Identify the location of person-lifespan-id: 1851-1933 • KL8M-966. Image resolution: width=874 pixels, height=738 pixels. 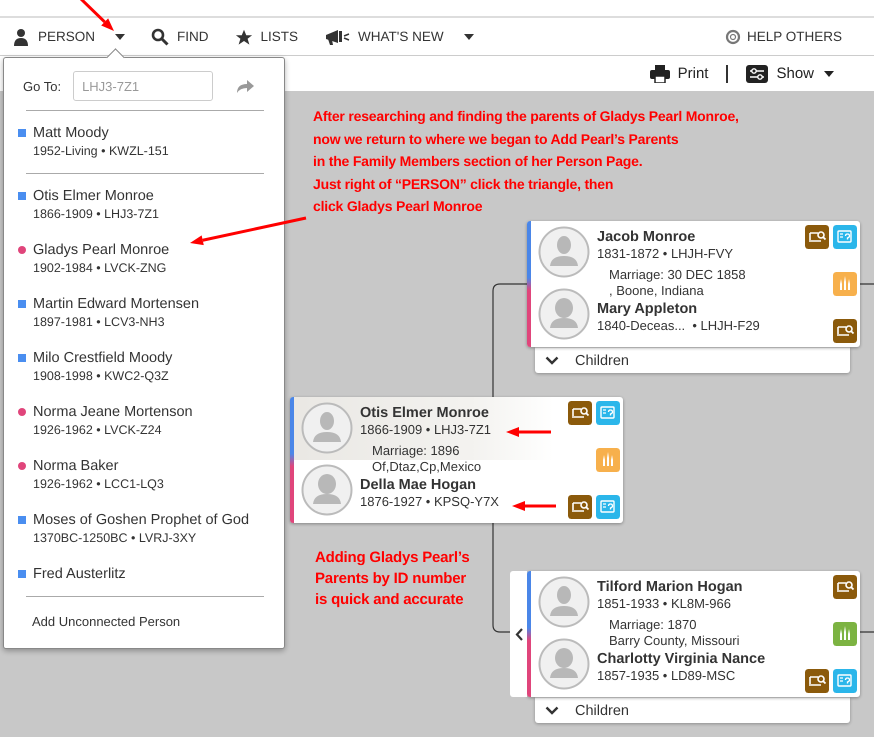
(664, 604).